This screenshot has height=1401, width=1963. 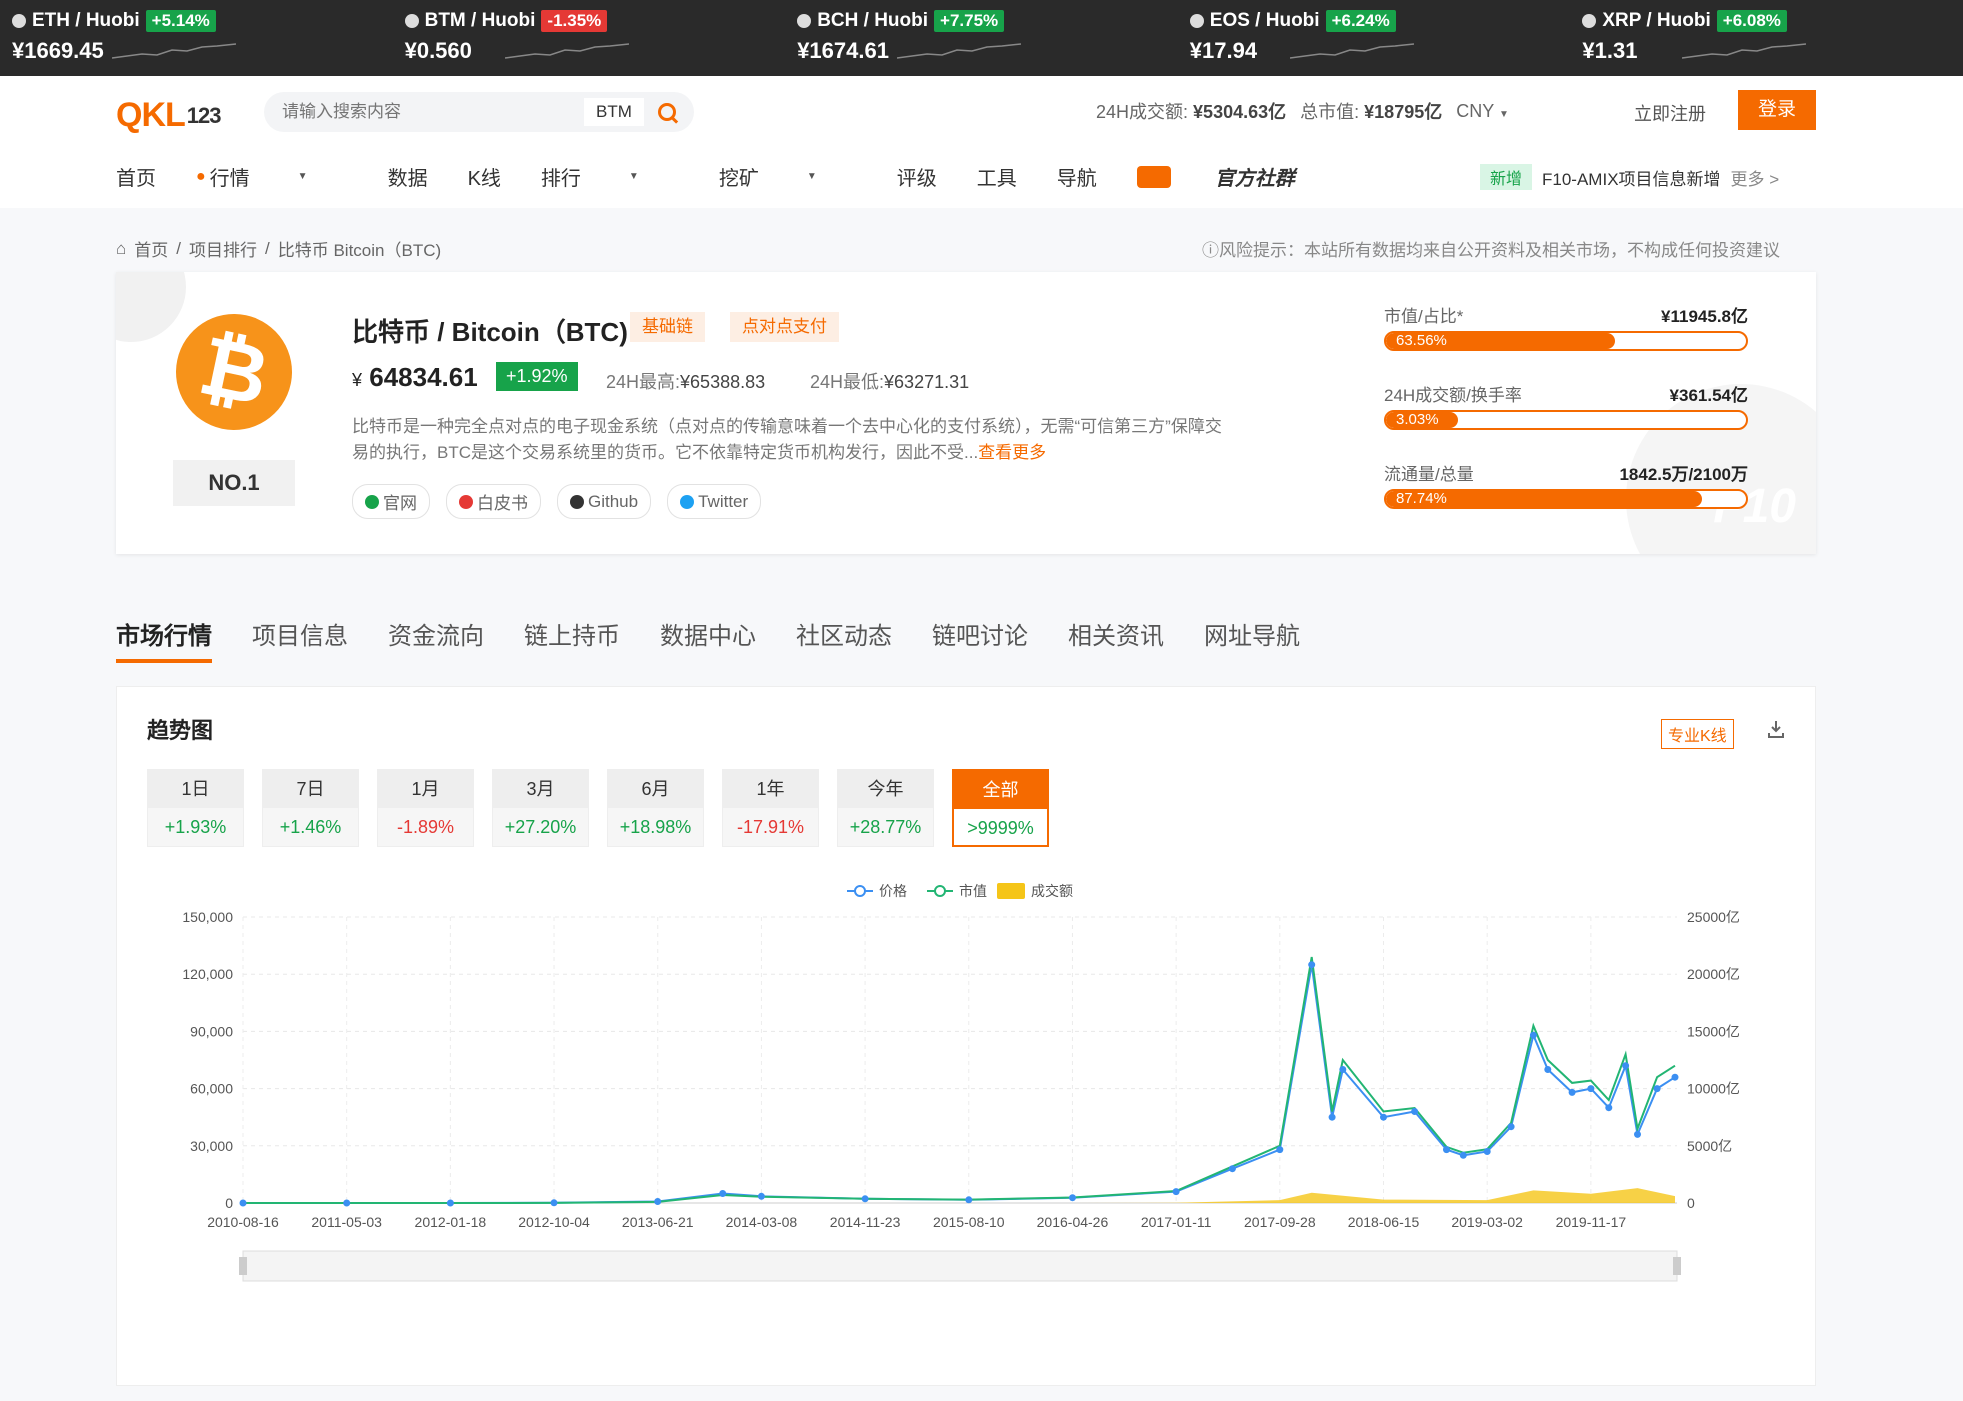 I want to click on register-link: 立即注册, so click(x=1670, y=113).